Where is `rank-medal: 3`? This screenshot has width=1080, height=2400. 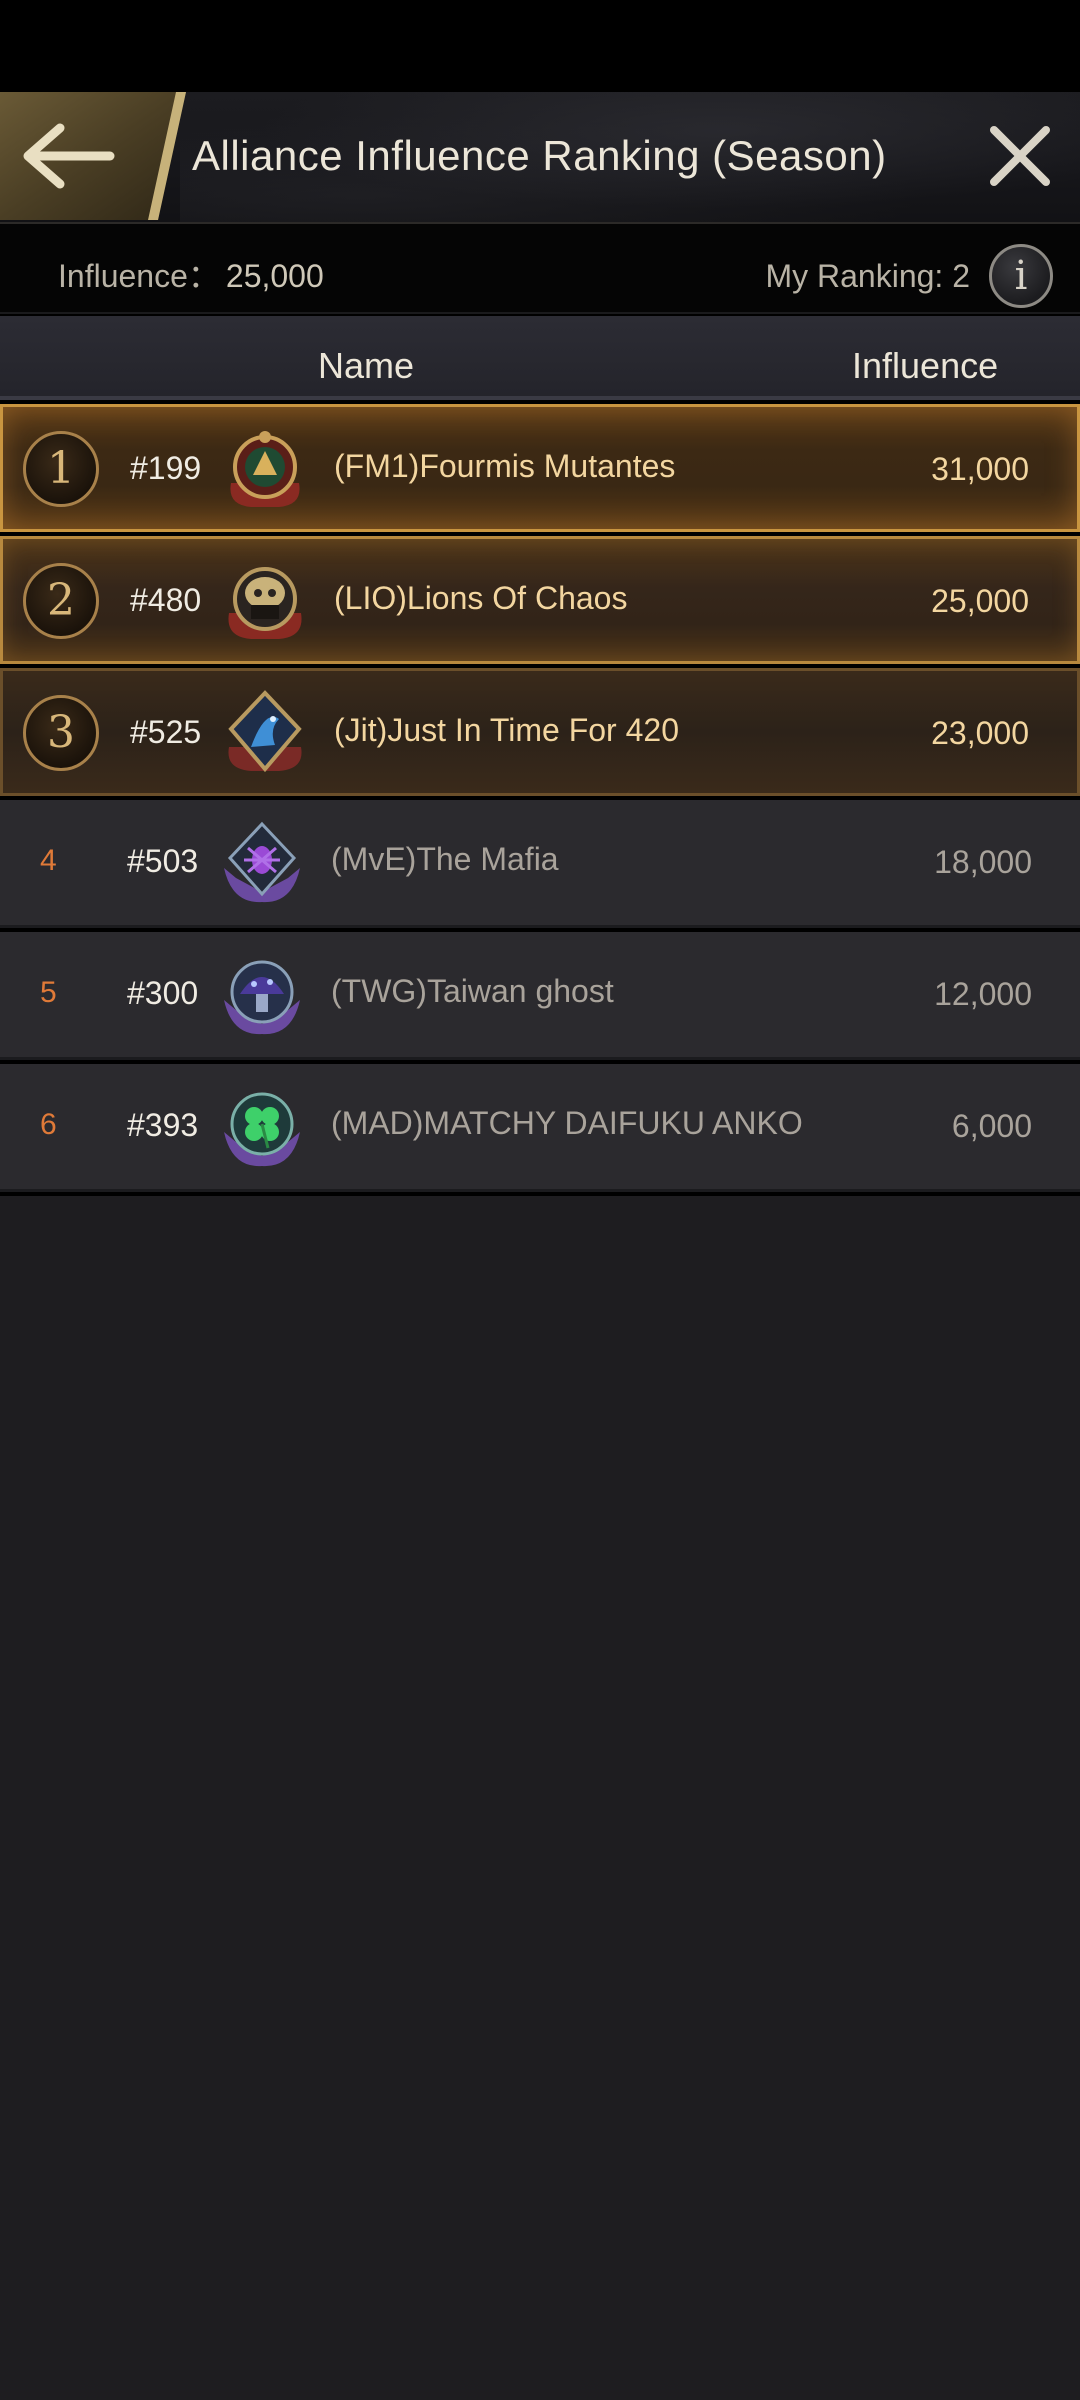 rank-medal: 3 is located at coordinates (61, 733).